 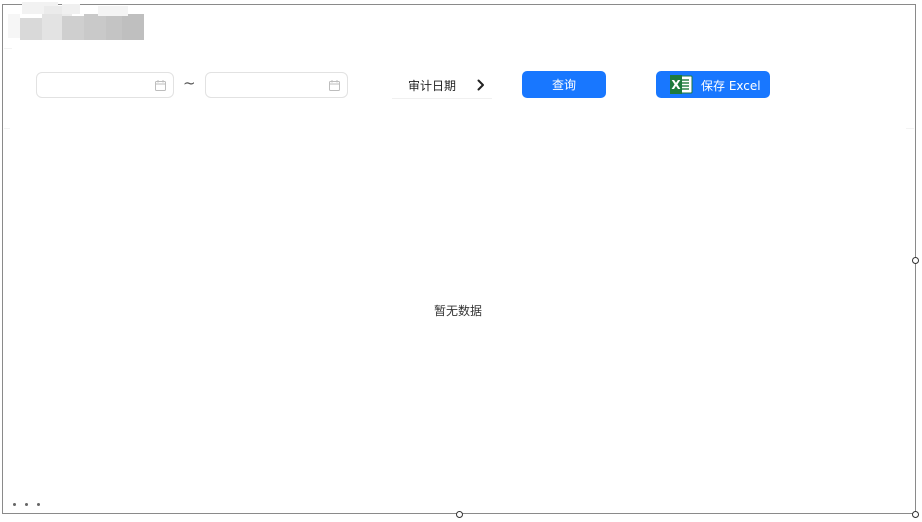 What do you see at coordinates (731, 86) in the screenshot?
I see `save-excel-label: 保存 Excel` at bounding box center [731, 86].